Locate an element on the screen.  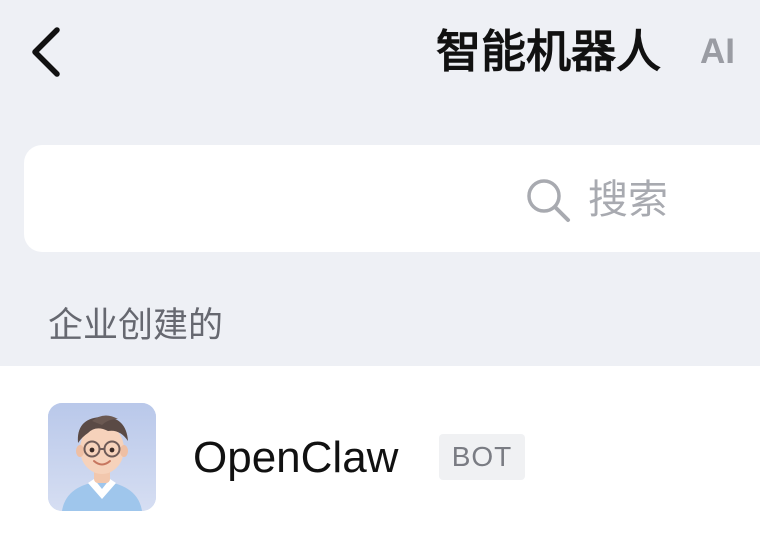
back-button is located at coordinates (46, 52).